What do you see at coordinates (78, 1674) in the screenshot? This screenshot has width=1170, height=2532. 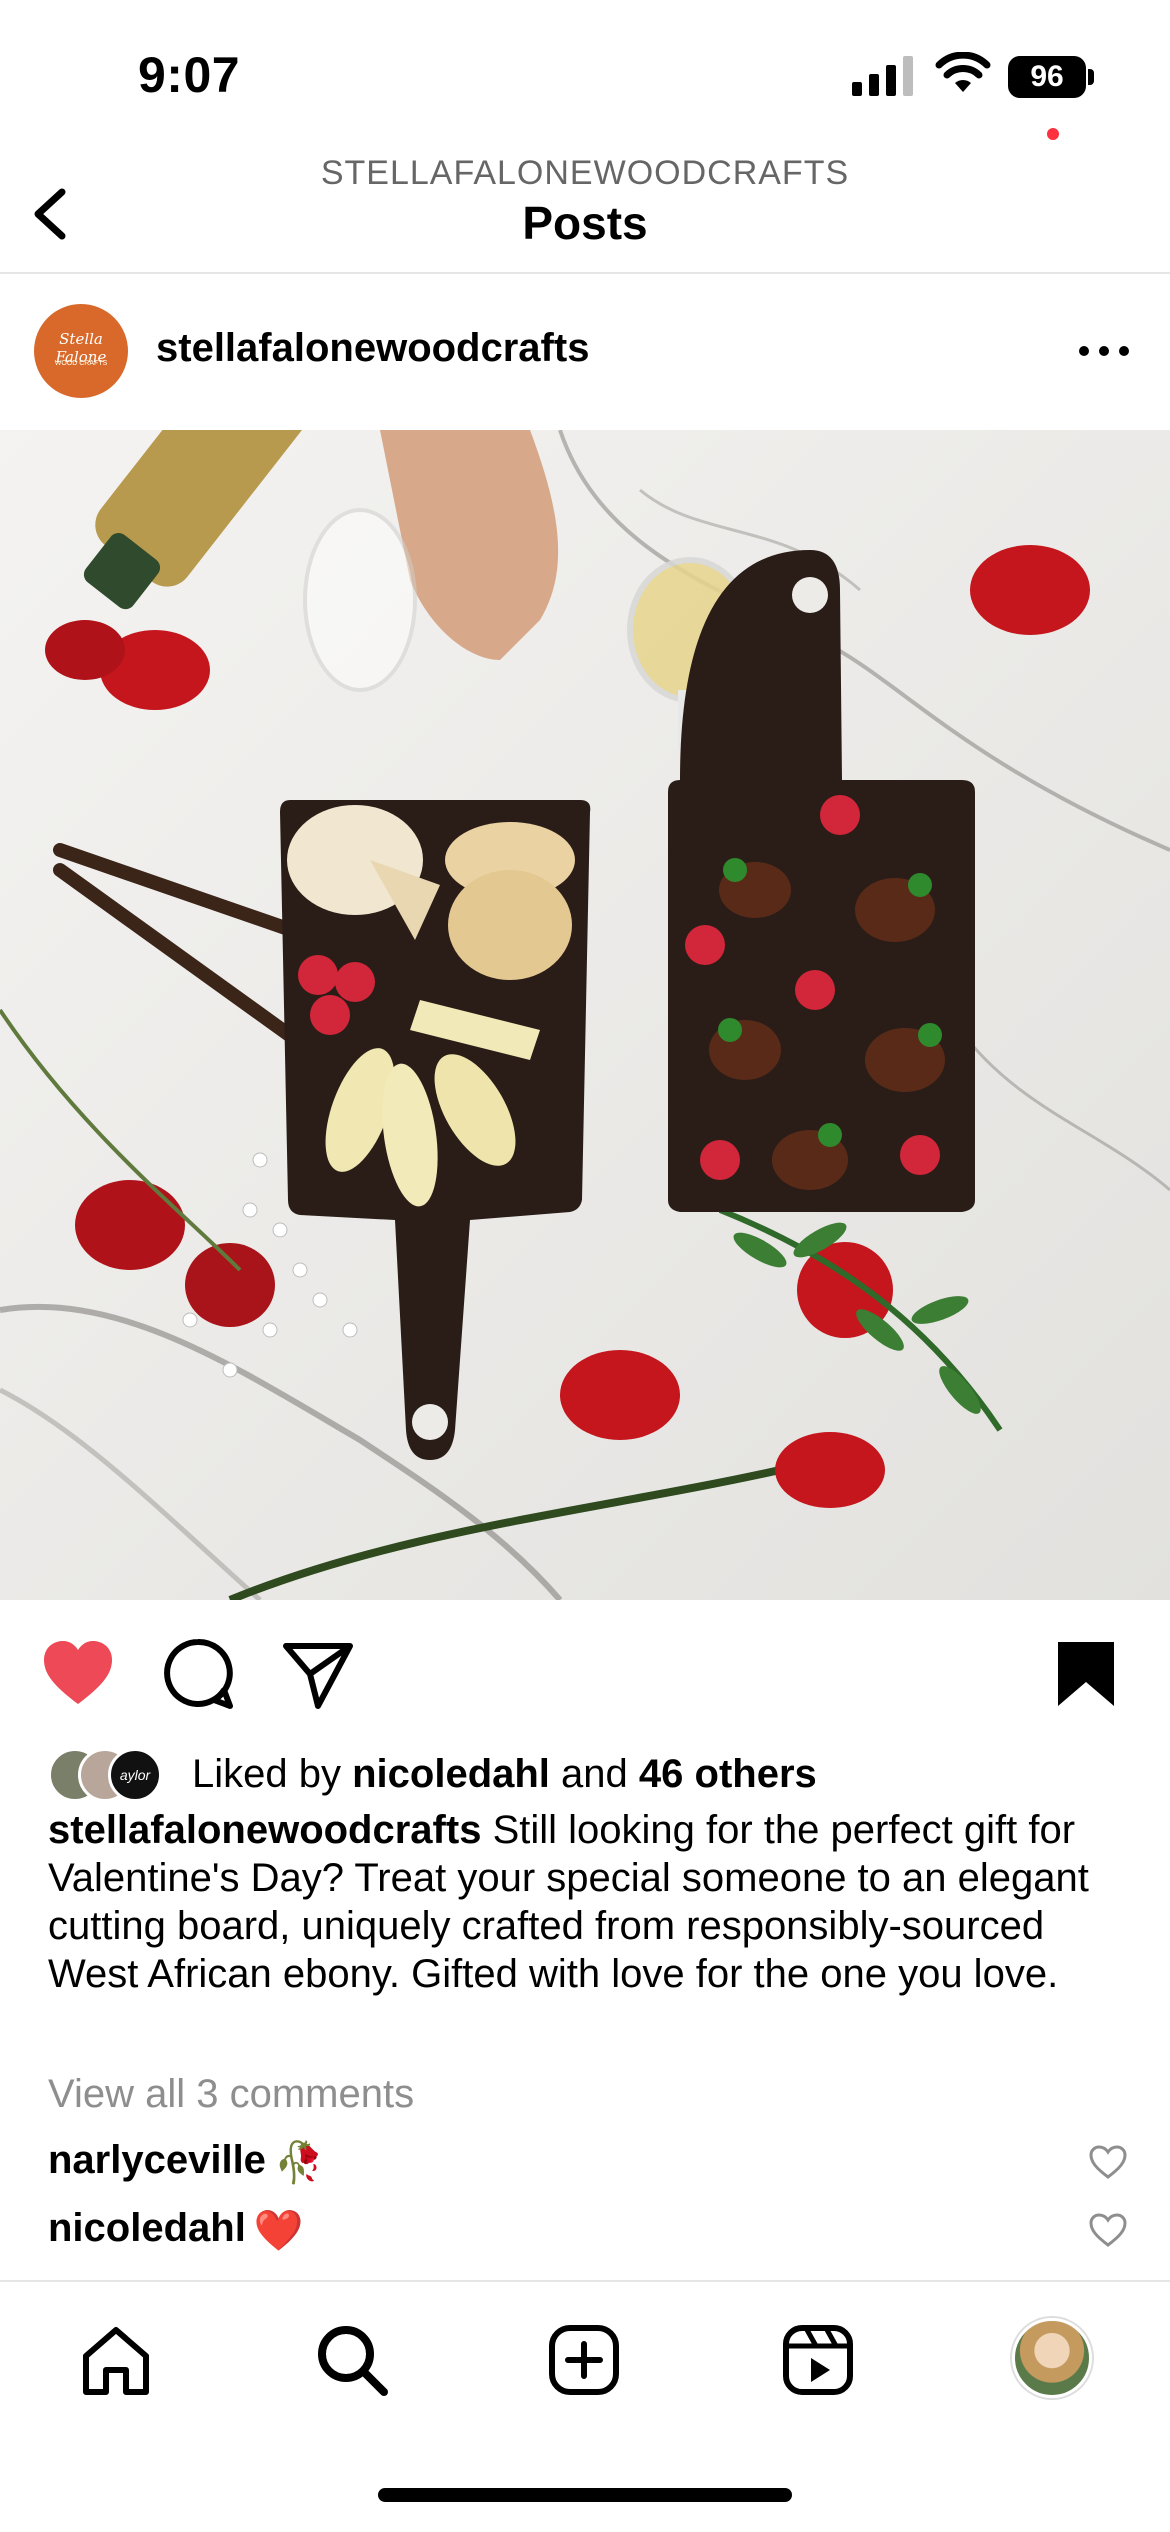 I see `heart-icon` at bounding box center [78, 1674].